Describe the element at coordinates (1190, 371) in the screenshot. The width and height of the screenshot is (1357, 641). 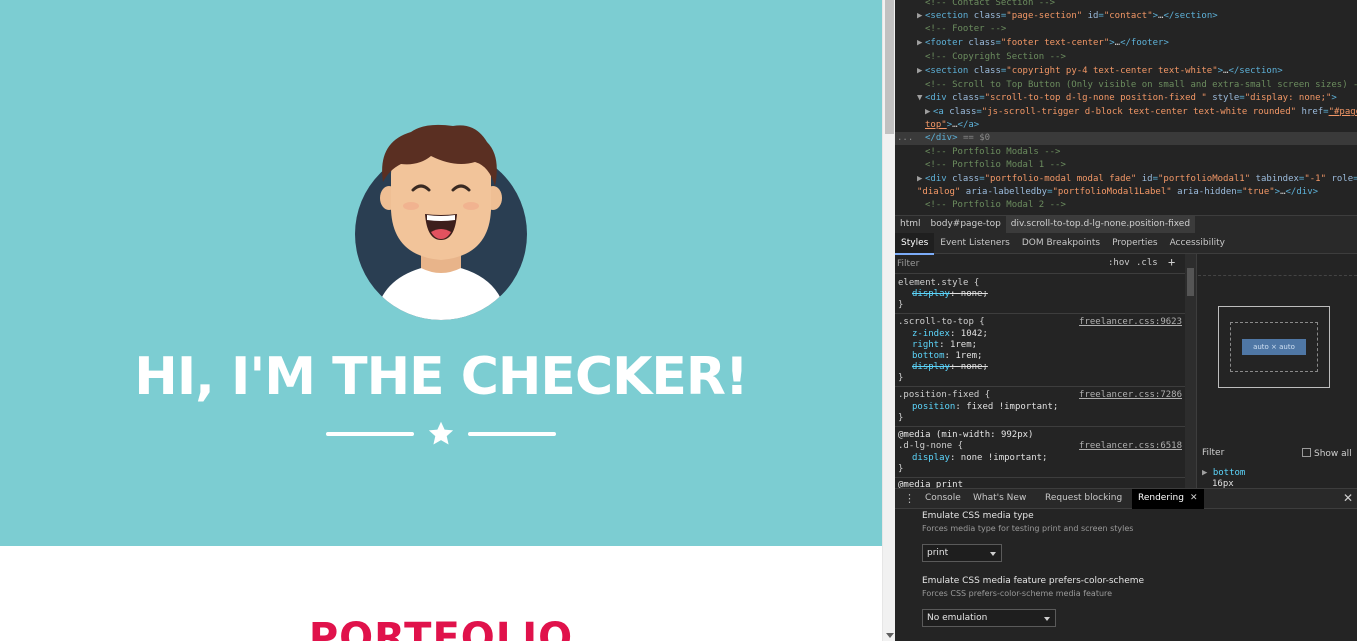
I see `styles-scrollbar` at that location.